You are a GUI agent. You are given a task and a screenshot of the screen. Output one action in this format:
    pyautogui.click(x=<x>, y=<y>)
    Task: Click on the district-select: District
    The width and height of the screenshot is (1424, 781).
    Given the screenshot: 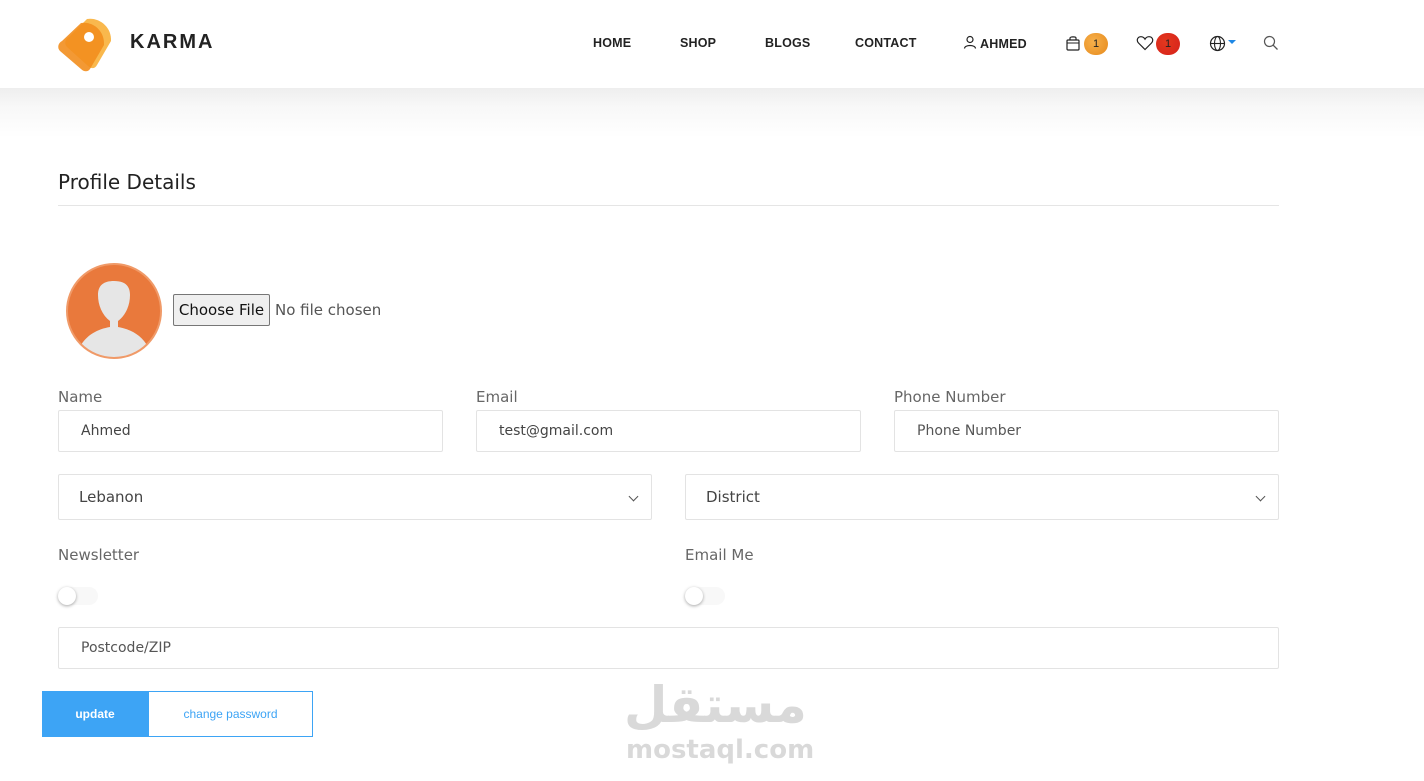 What is the action you would take?
    pyautogui.click(x=982, y=497)
    